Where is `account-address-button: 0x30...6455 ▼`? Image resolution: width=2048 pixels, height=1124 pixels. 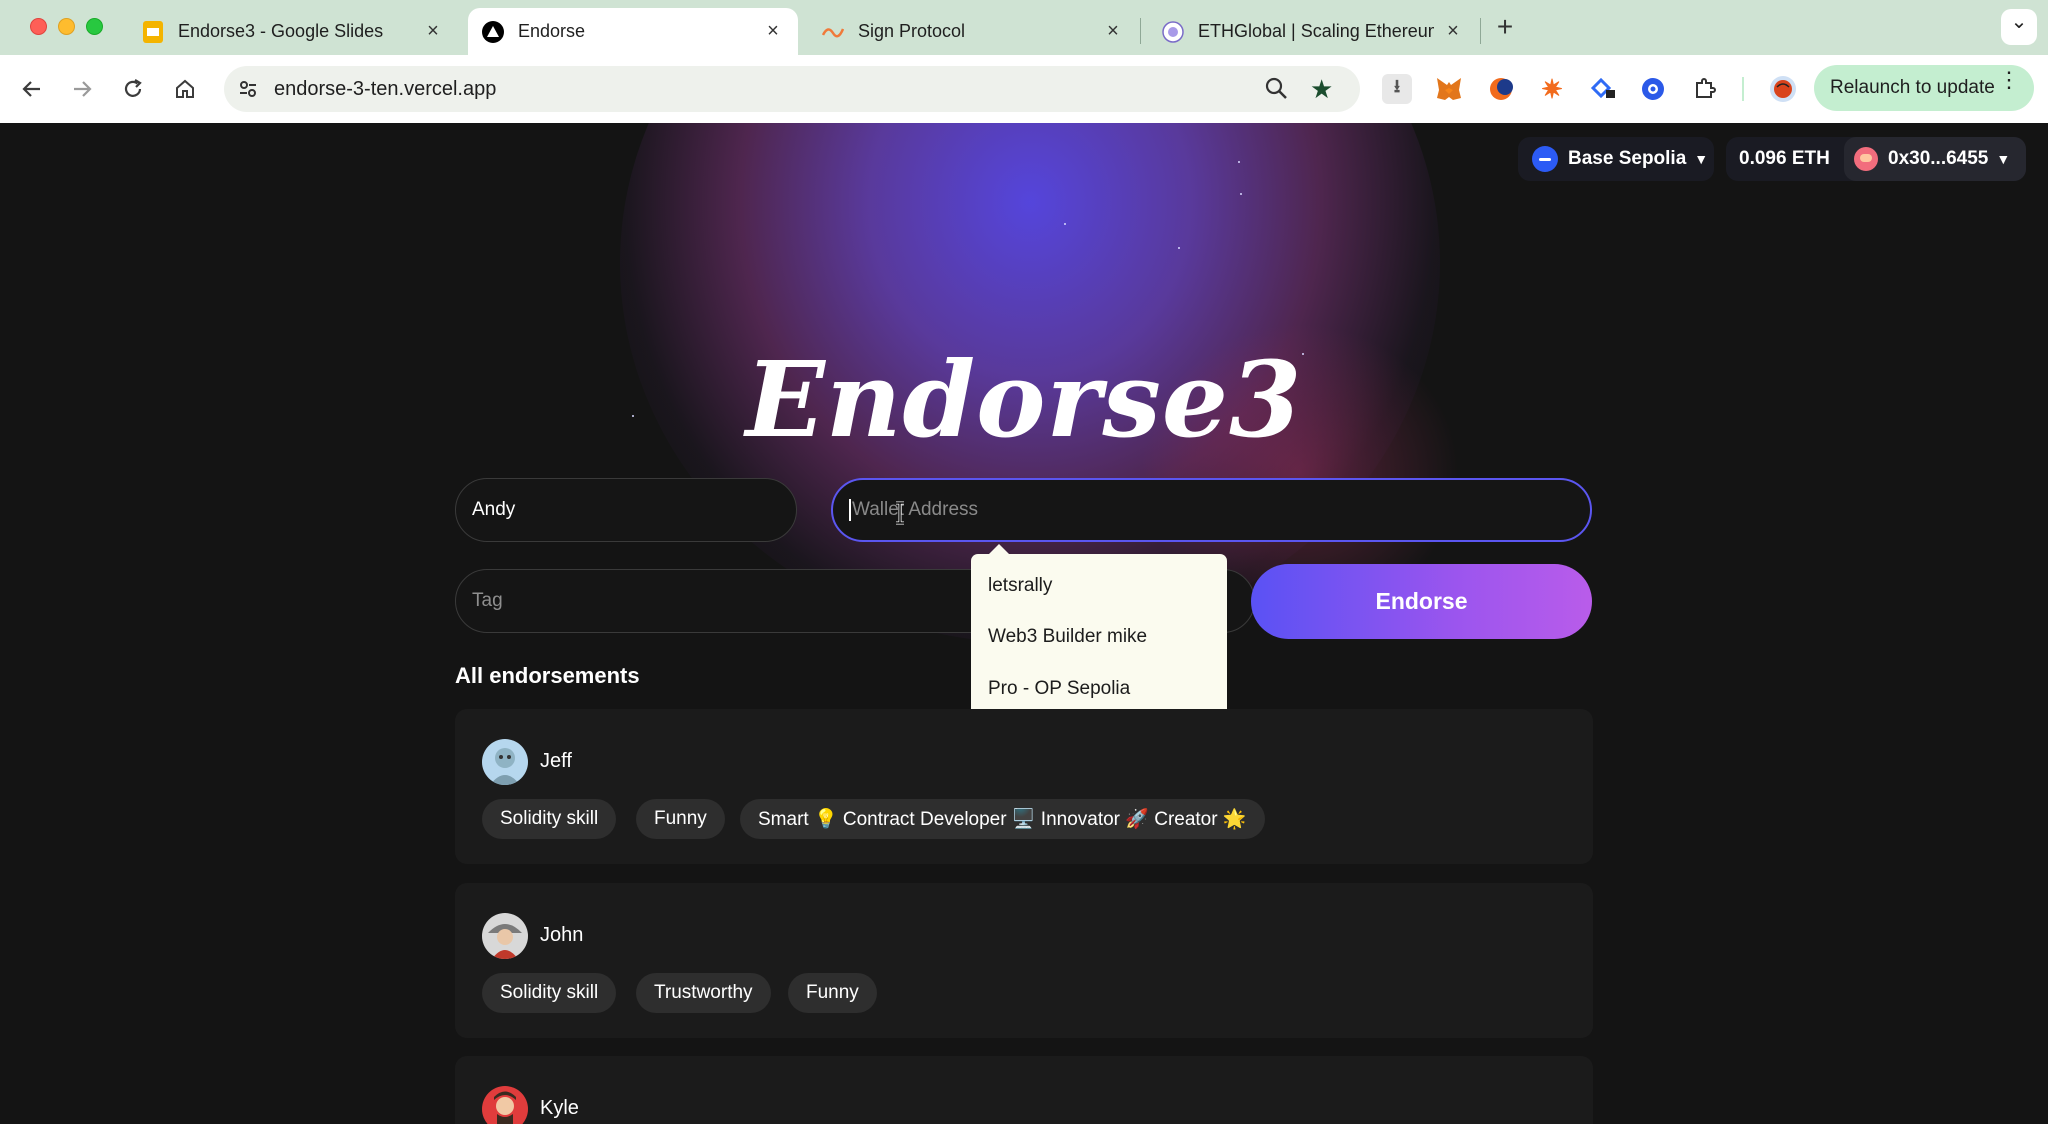
account-address-button: 0x30...6455 ▼ is located at coordinates (1935, 159).